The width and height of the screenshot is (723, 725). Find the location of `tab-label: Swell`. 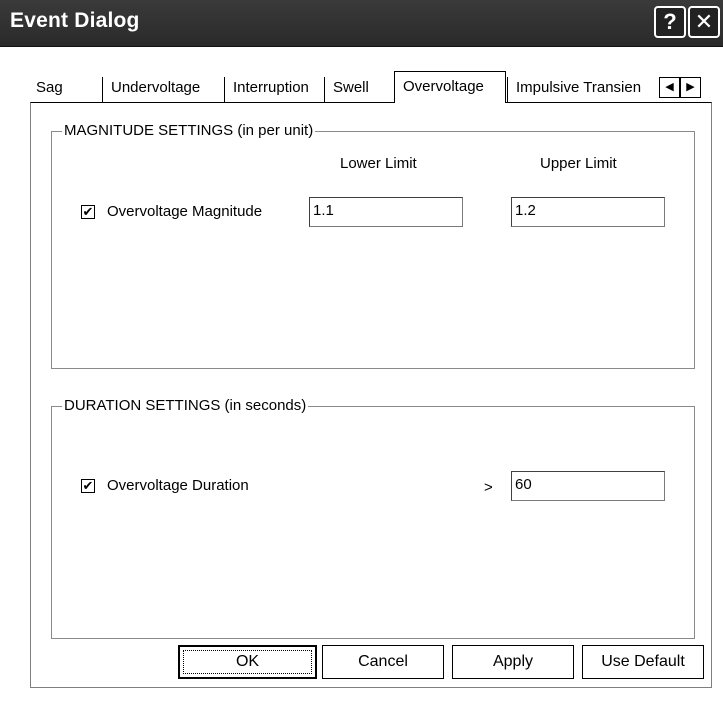

tab-label: Swell is located at coordinates (351, 87).